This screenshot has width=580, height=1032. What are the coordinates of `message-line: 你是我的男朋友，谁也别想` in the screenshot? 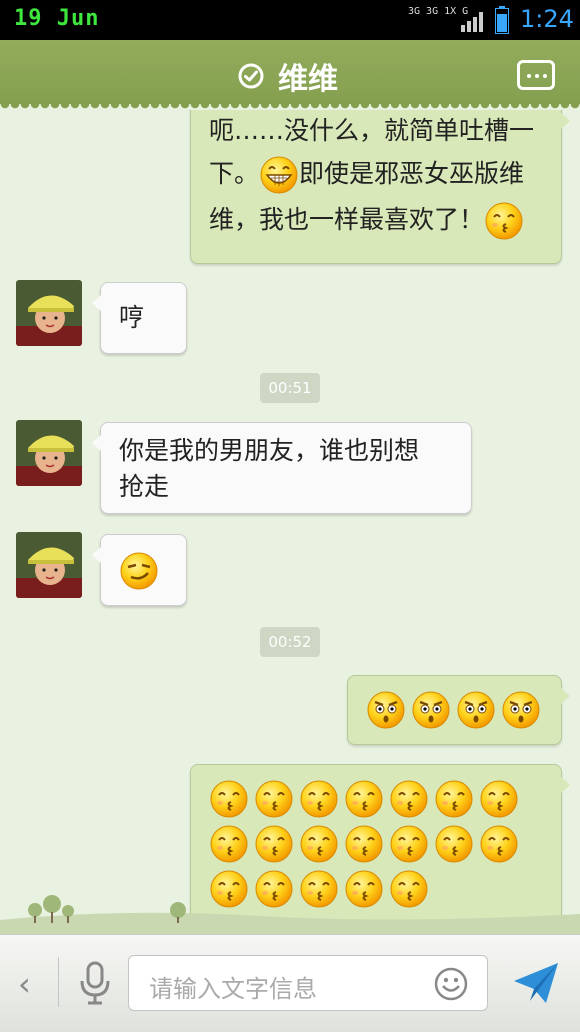 It's located at (269, 450).